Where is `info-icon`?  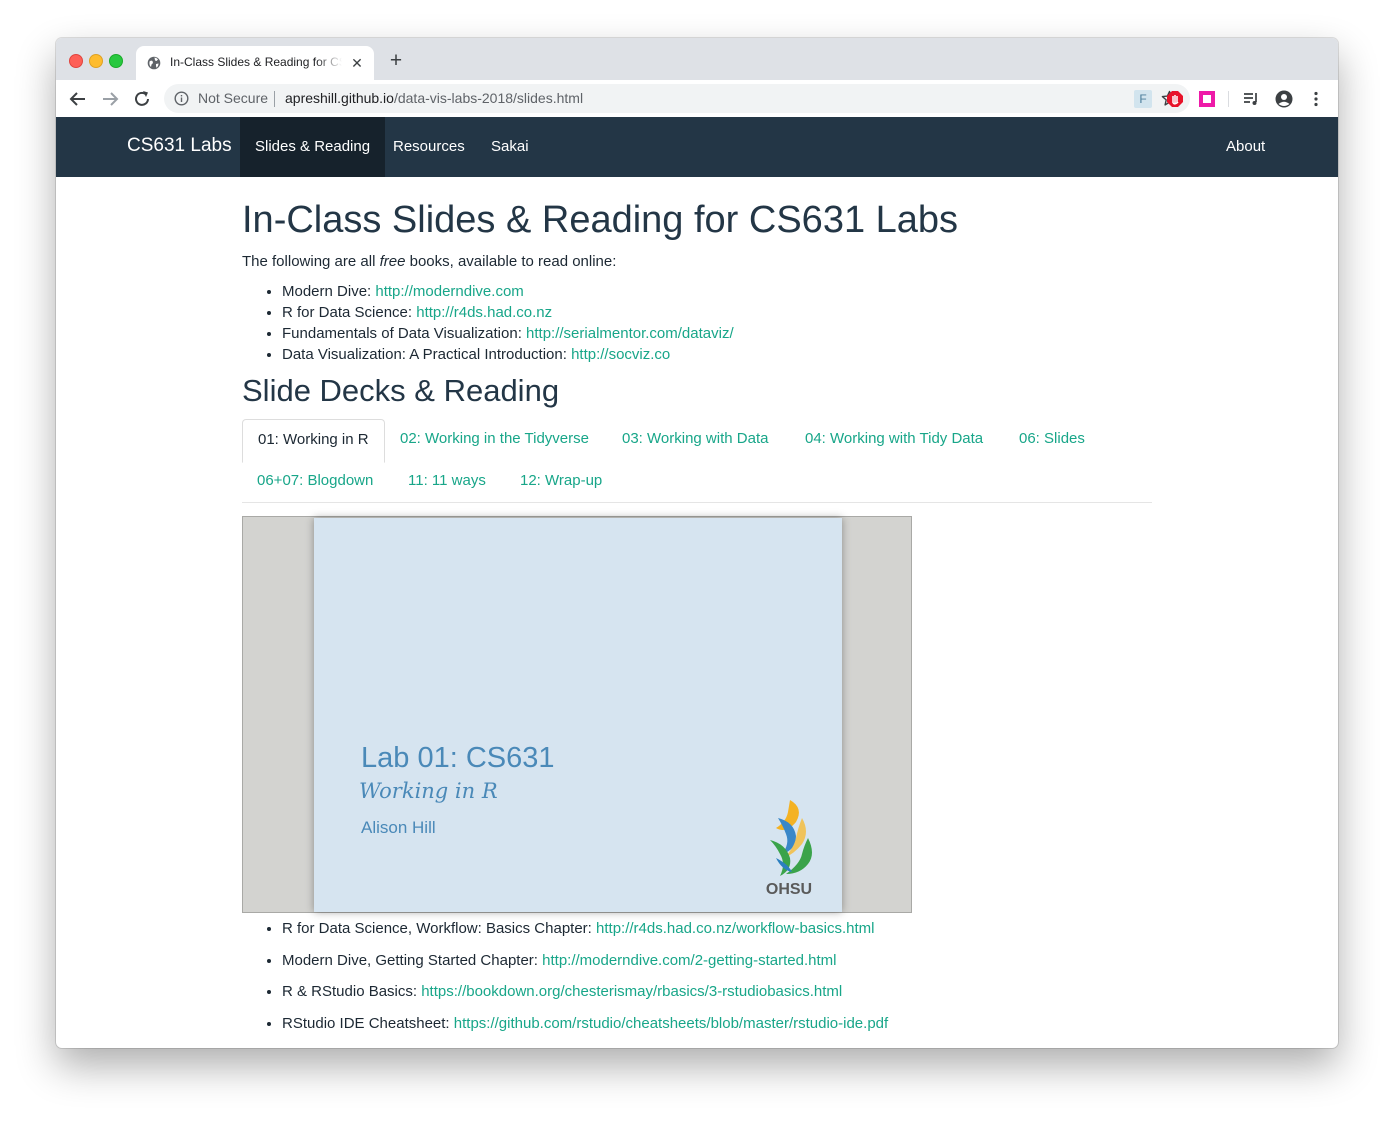 info-icon is located at coordinates (181, 98).